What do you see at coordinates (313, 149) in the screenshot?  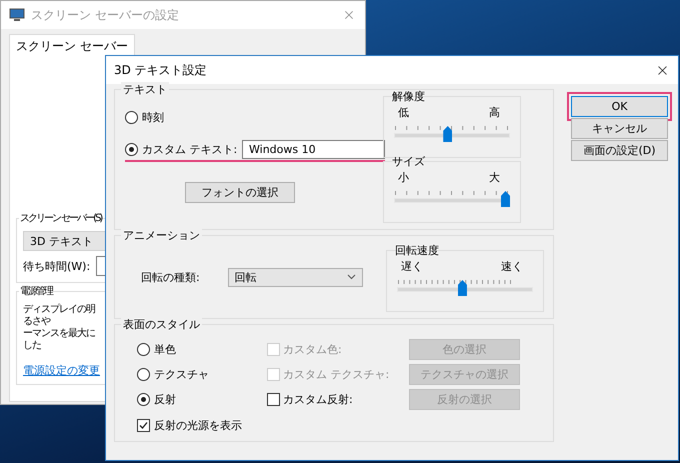 I see `custom-text-field: Windows 10` at bounding box center [313, 149].